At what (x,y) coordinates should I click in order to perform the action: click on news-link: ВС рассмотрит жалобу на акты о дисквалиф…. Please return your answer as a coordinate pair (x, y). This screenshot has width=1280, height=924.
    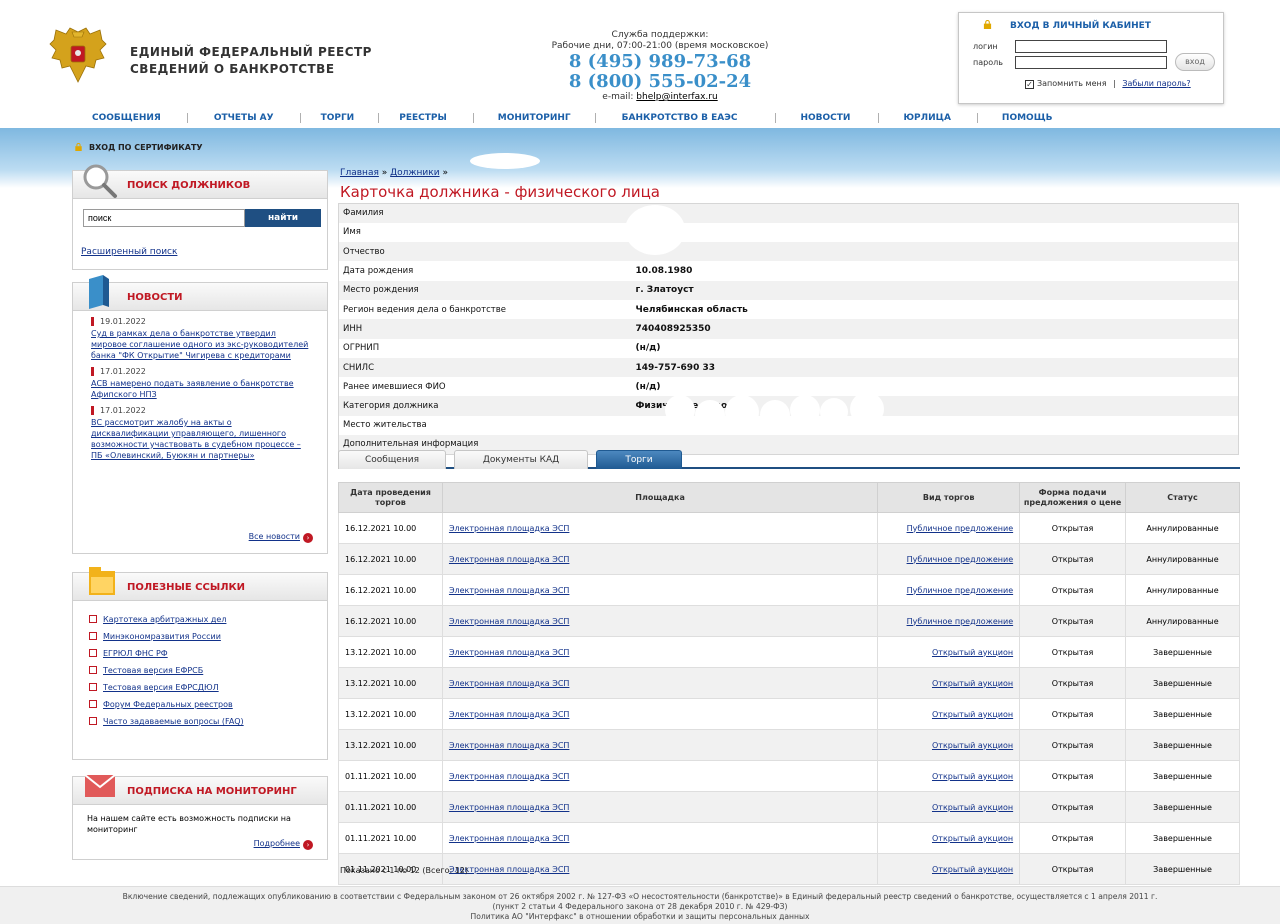
    Looking at the image, I should click on (201, 439).